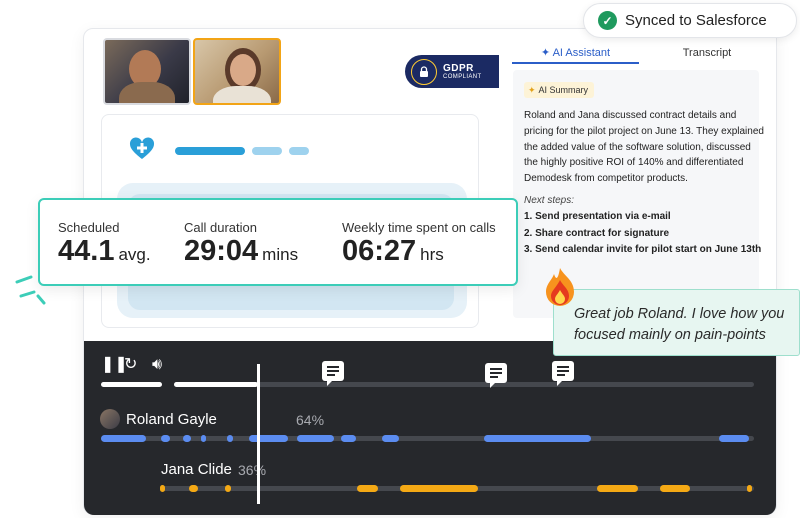 The height and width of the screenshot is (518, 800). I want to click on tab-transcript: Transcript, so click(707, 53).